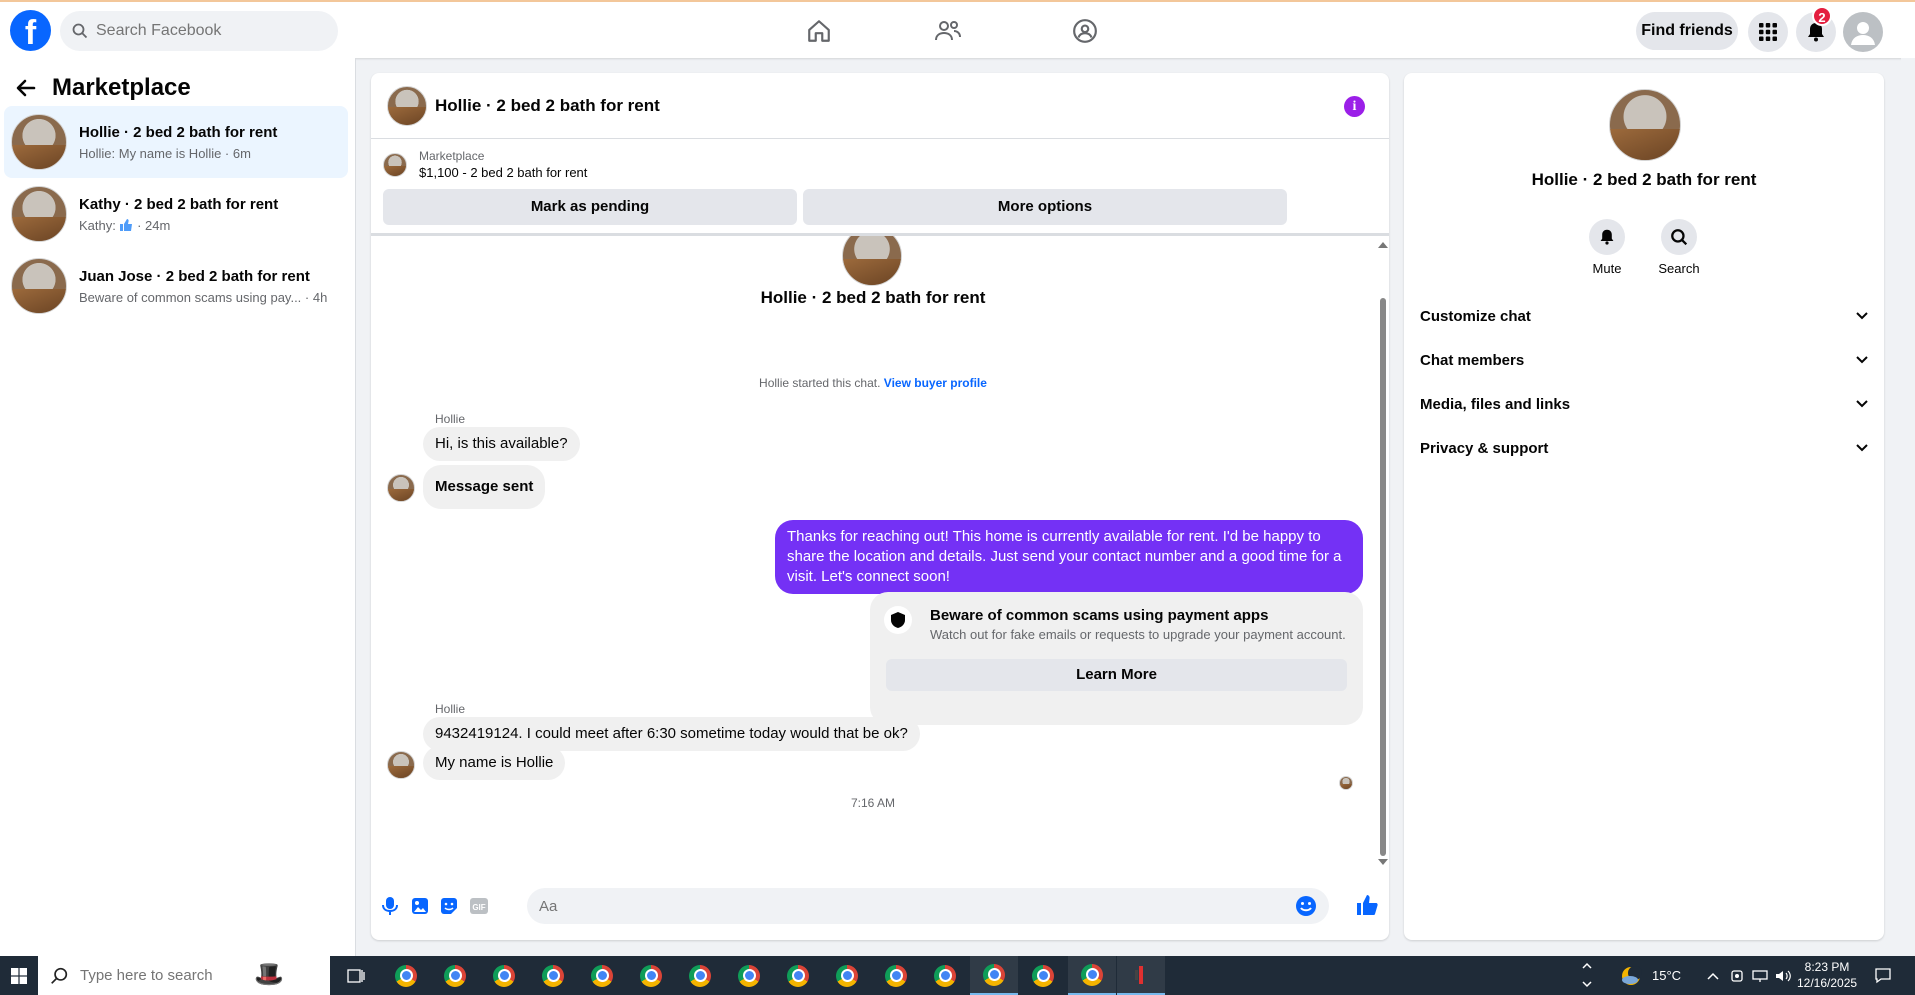 The width and height of the screenshot is (1915, 995). I want to click on clock-date: 12/16/2025, so click(1827, 983).